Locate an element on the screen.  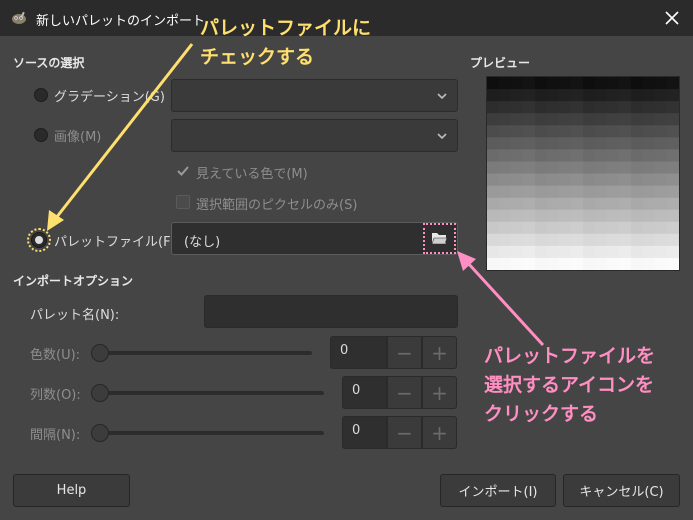
chevron-down-icon is located at coordinates (442, 95).